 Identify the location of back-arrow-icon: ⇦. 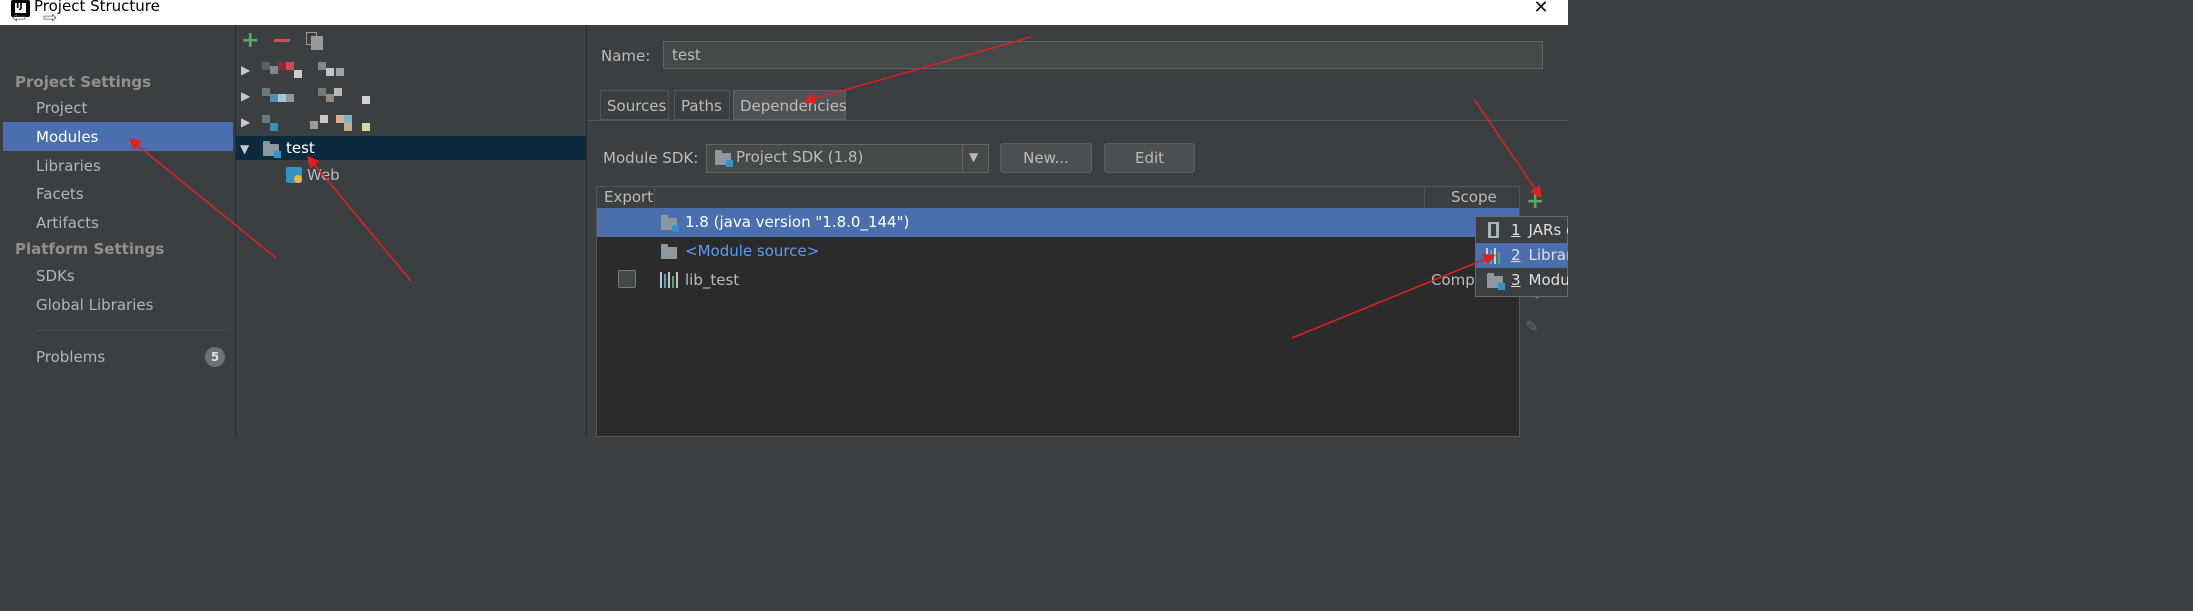
(19, 18).